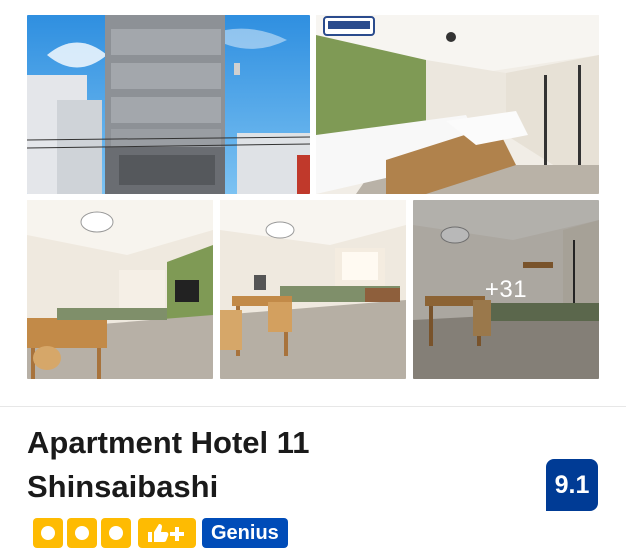  I want to click on more-photos-tile: +31, so click(506, 289).